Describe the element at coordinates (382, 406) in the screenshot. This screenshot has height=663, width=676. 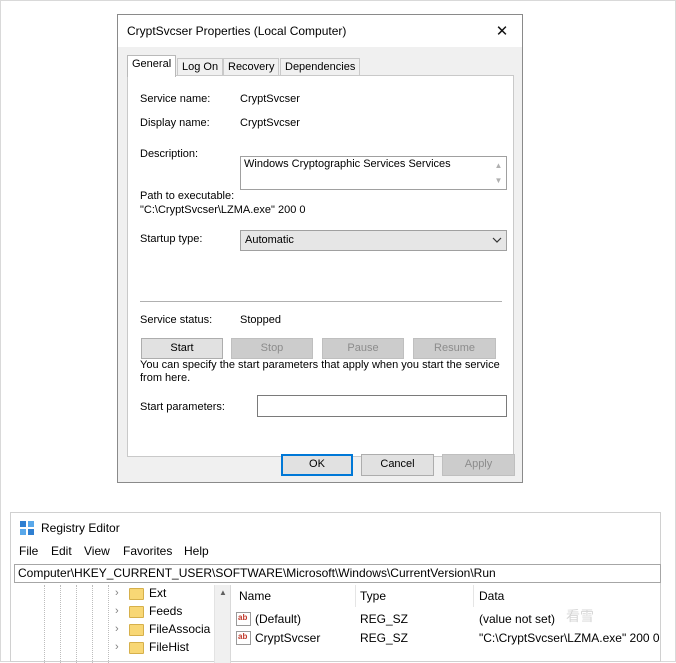
I see `start-params-input` at that location.